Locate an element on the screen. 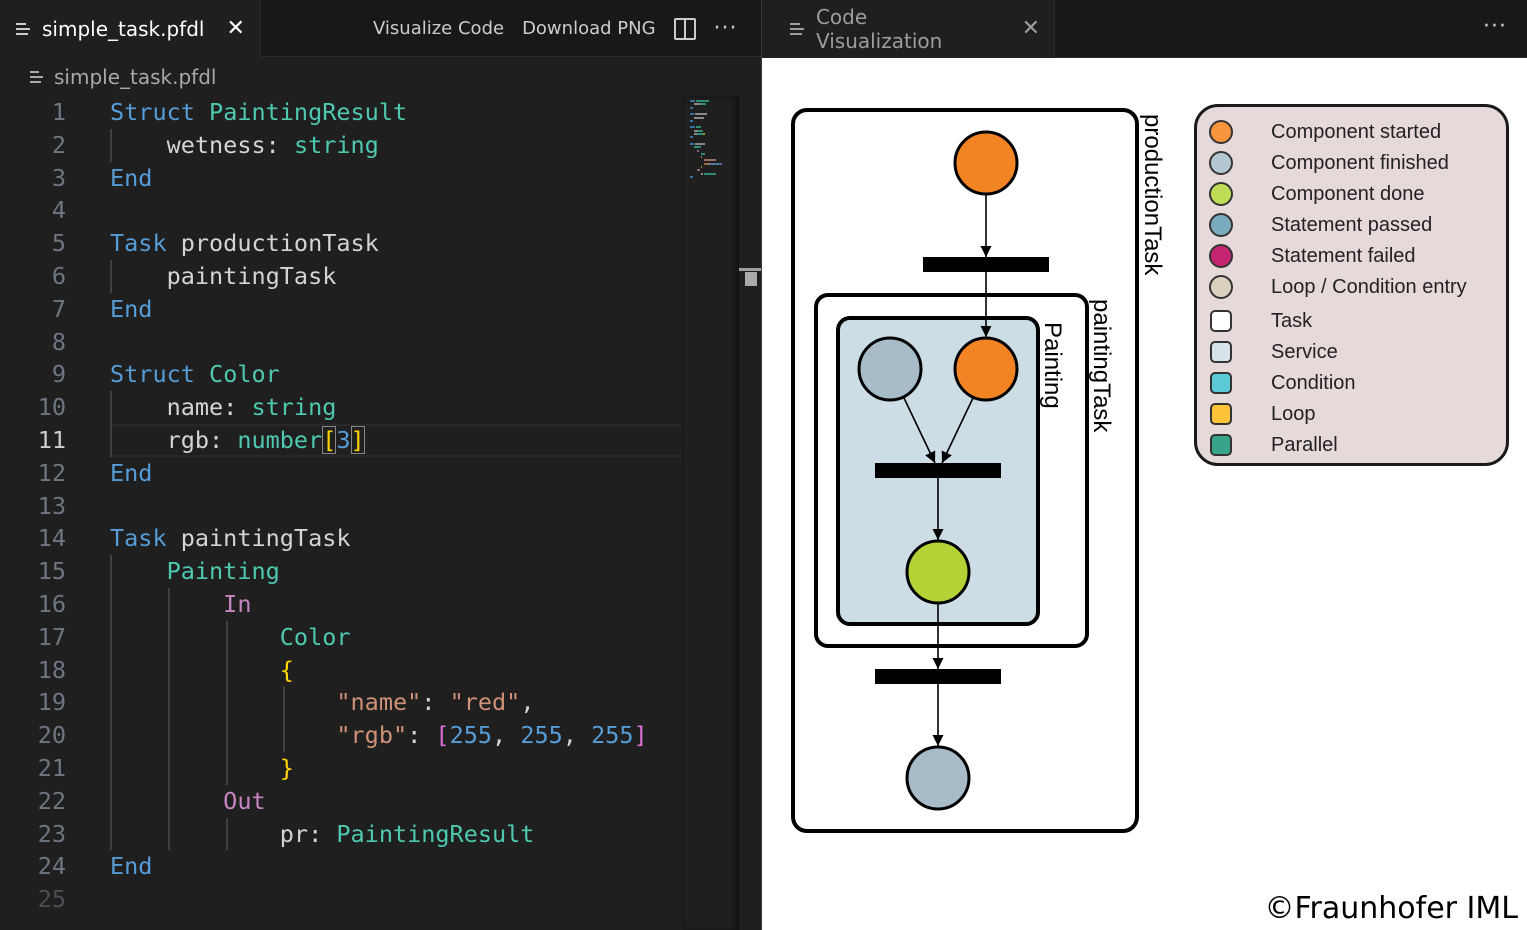  code-line: 17 Color is located at coordinates (341, 637).